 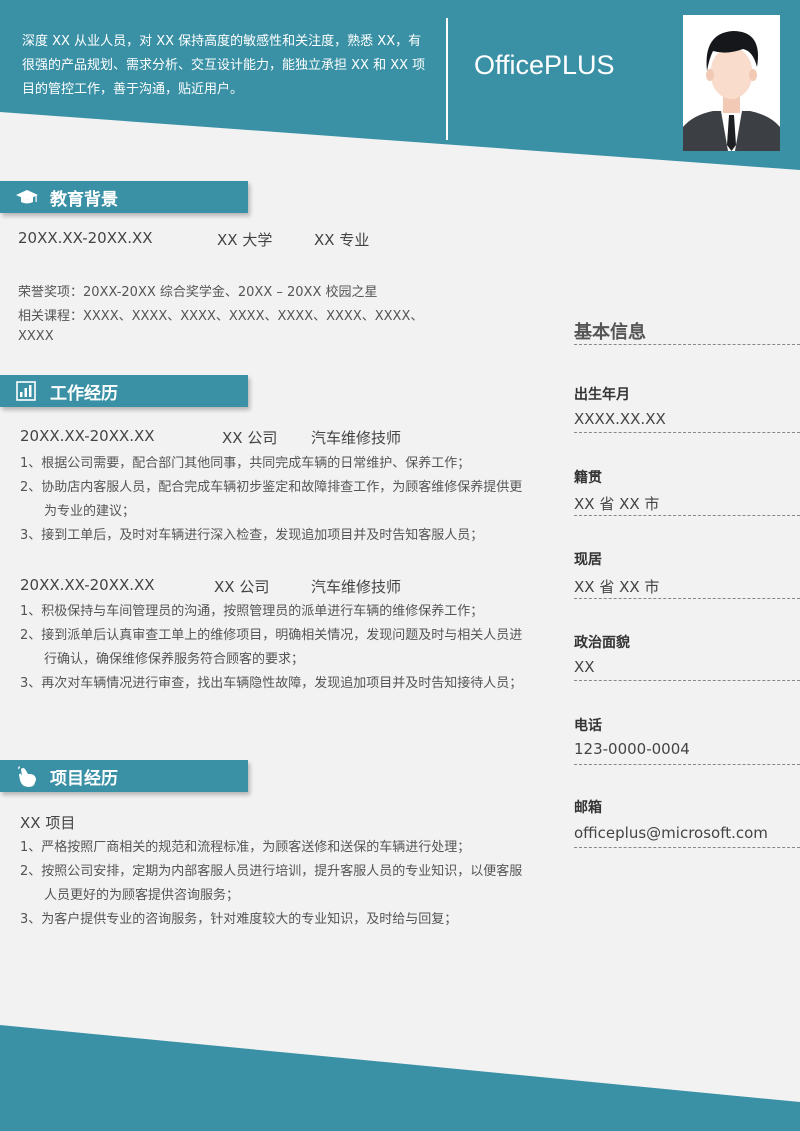 I want to click on section-project-header: 项目经历, so click(x=124, y=776).